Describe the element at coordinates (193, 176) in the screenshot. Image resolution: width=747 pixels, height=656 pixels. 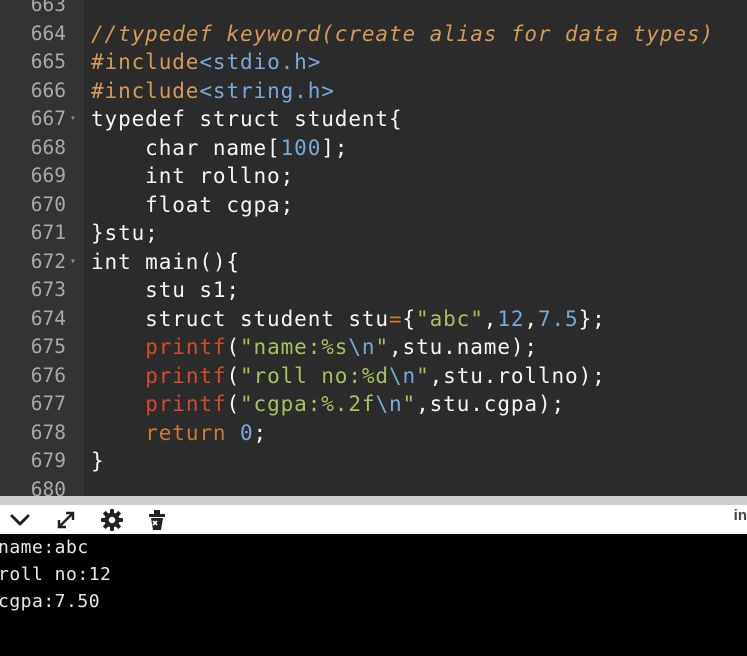
I see `code-token: int rollno;` at that location.